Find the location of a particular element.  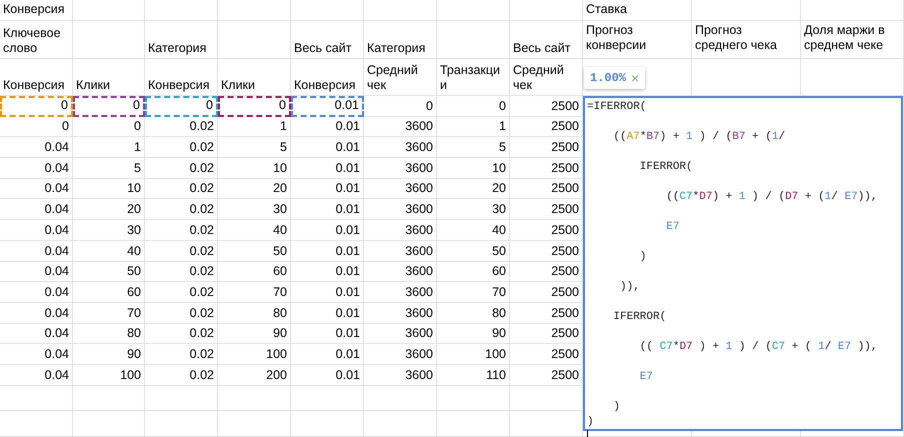

tooltip-value: 1.00% is located at coordinates (608, 78).